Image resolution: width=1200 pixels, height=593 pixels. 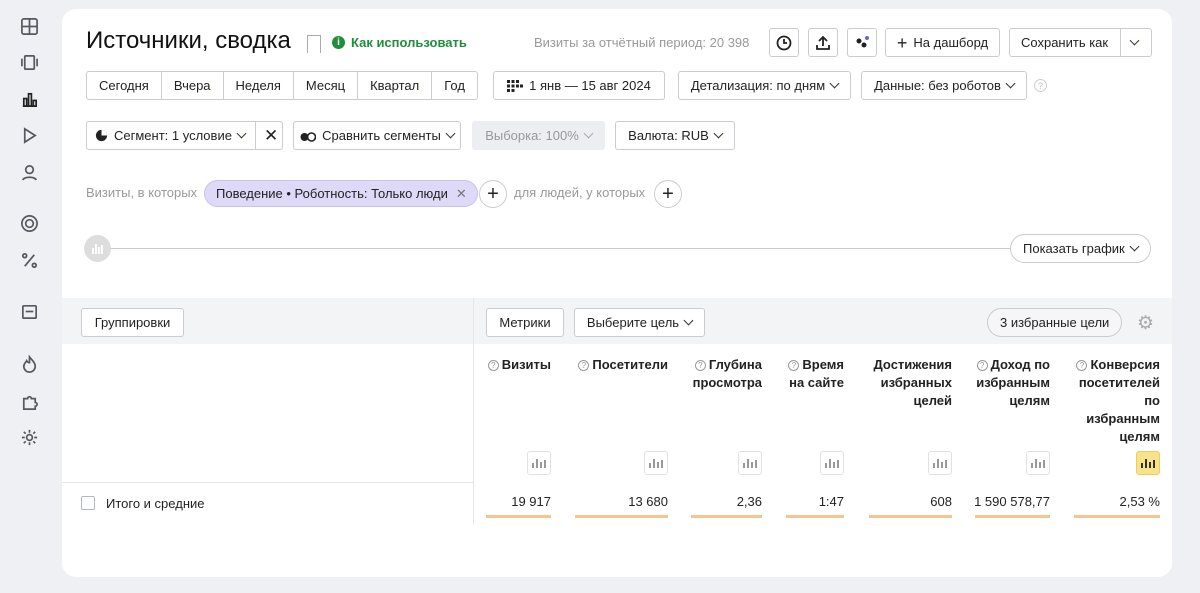 What do you see at coordinates (1145, 323) in the screenshot?
I see `table-settings-icon: ⚙` at bounding box center [1145, 323].